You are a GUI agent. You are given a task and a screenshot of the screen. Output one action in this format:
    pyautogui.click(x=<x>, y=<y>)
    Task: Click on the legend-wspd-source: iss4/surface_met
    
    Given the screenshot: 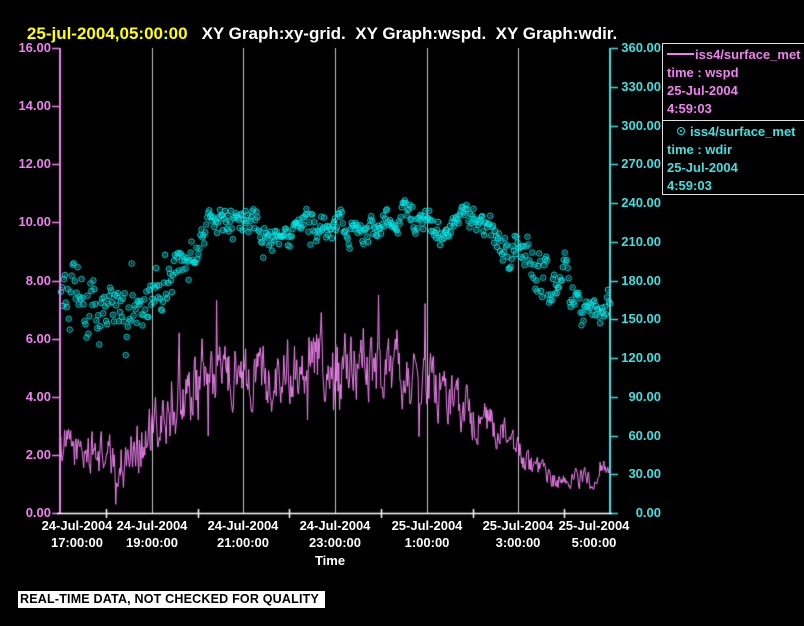 What is the action you would take?
    pyautogui.click(x=748, y=54)
    